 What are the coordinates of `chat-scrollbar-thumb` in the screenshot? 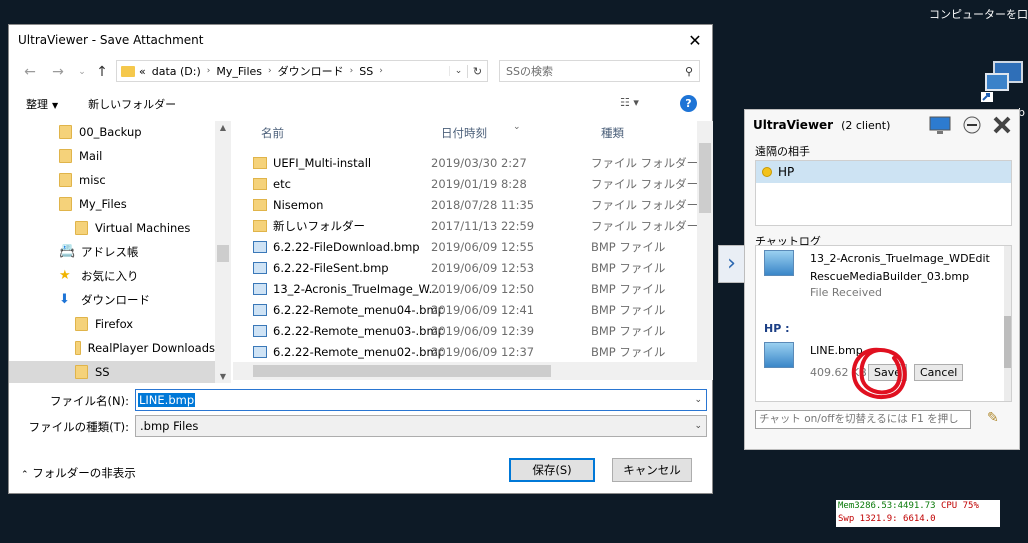 It's located at (1007, 342).